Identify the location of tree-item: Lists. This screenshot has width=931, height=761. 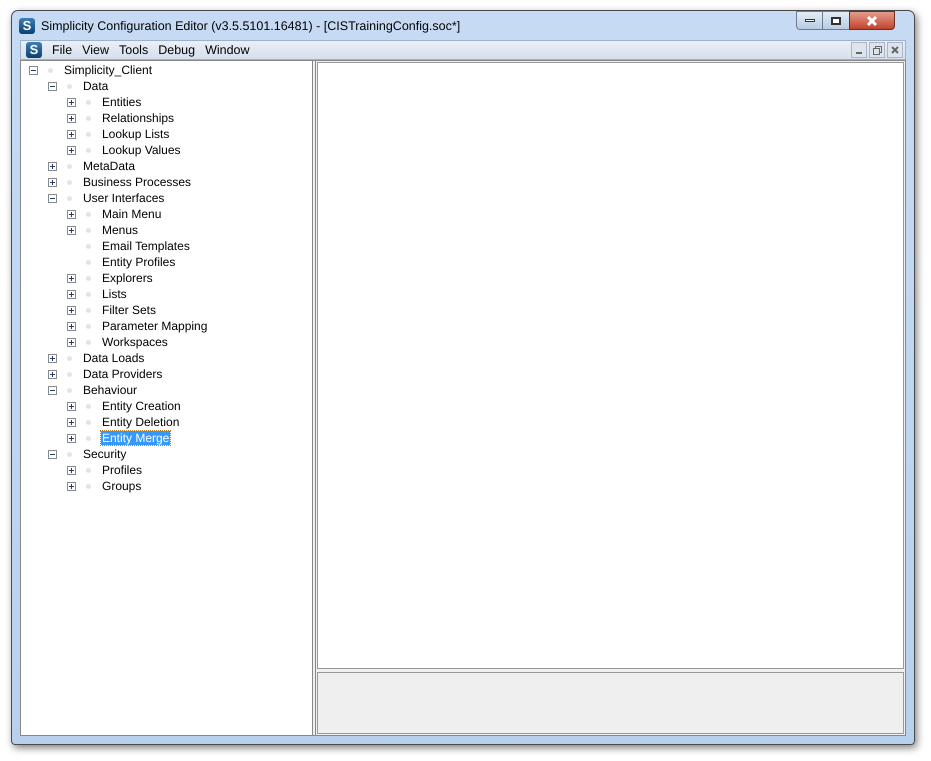
(114, 294).